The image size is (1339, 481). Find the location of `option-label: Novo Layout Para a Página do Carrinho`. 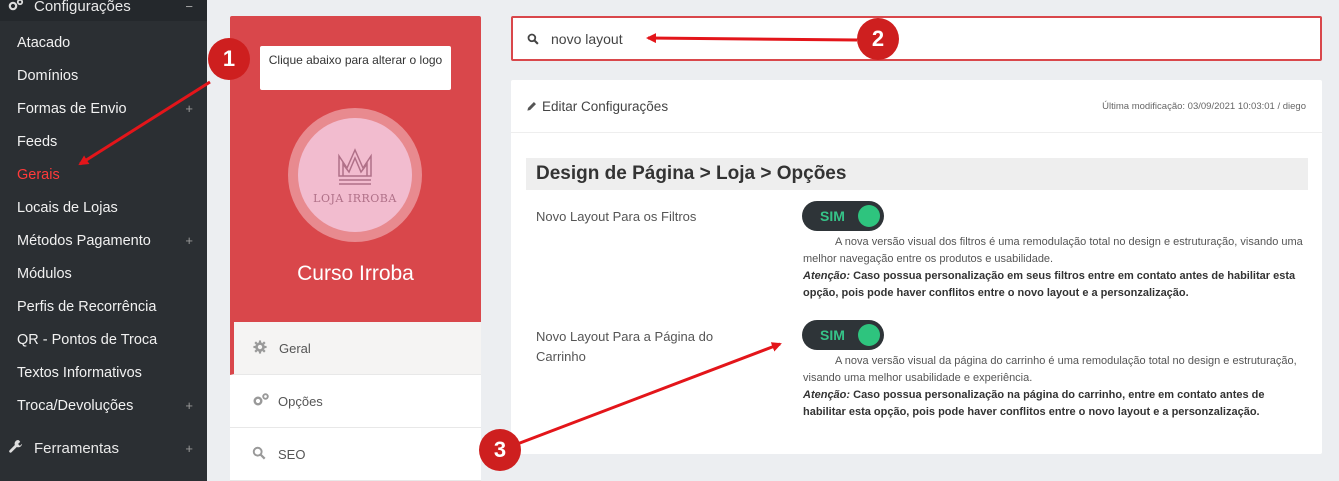

option-label: Novo Layout Para a Página do Carrinho is located at coordinates (625, 346).